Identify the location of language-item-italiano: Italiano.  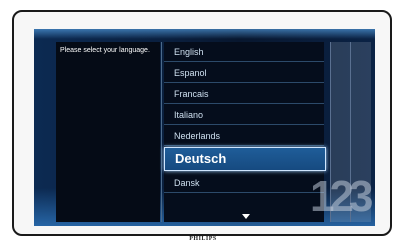
(244, 115).